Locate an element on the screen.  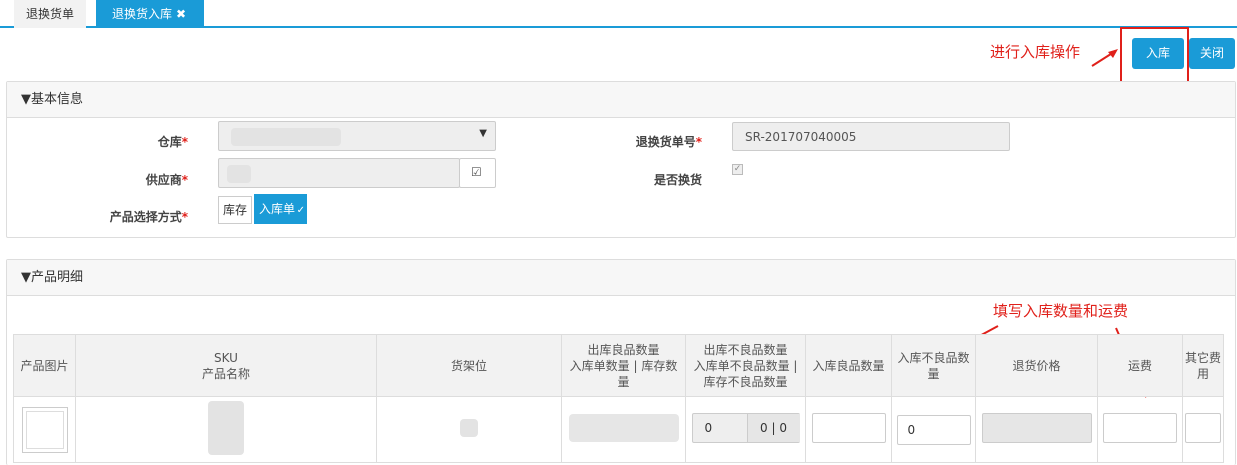
supplier-field is located at coordinates (339, 173).